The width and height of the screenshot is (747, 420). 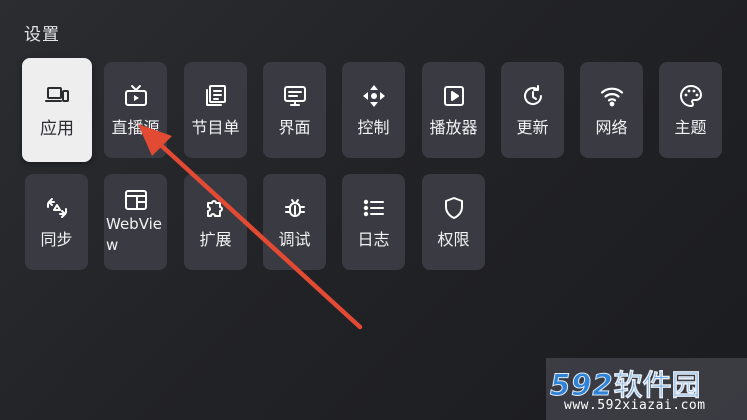 I want to click on tile-sync: 同步, so click(x=56, y=222).